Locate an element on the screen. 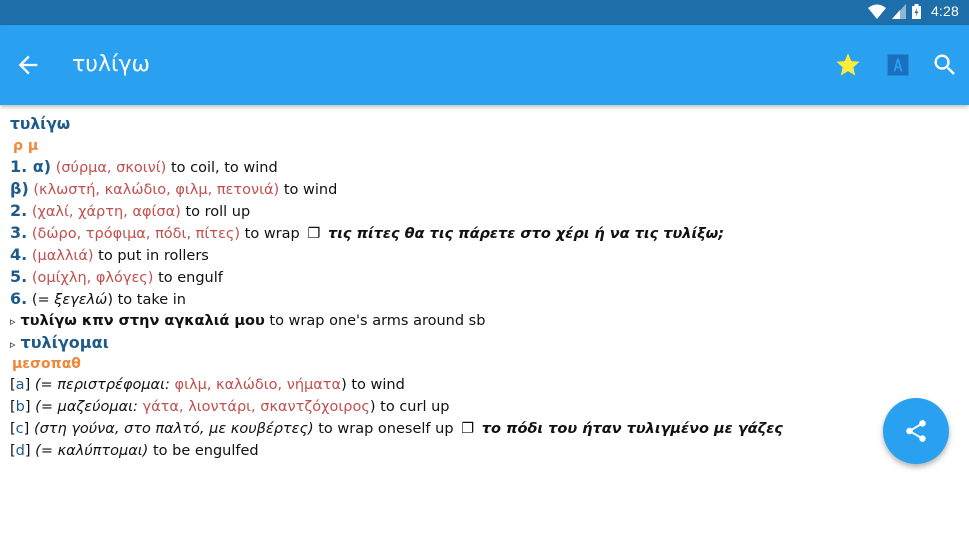  sense-context: (κλωστή, καλώδιο, φιλμ, πετονιά) is located at coordinates (156, 190).